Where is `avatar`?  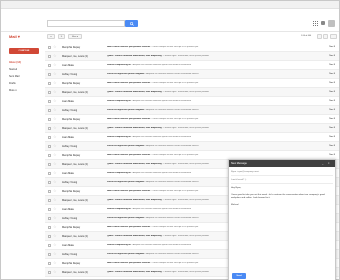
avatar is located at coordinates (331, 23).